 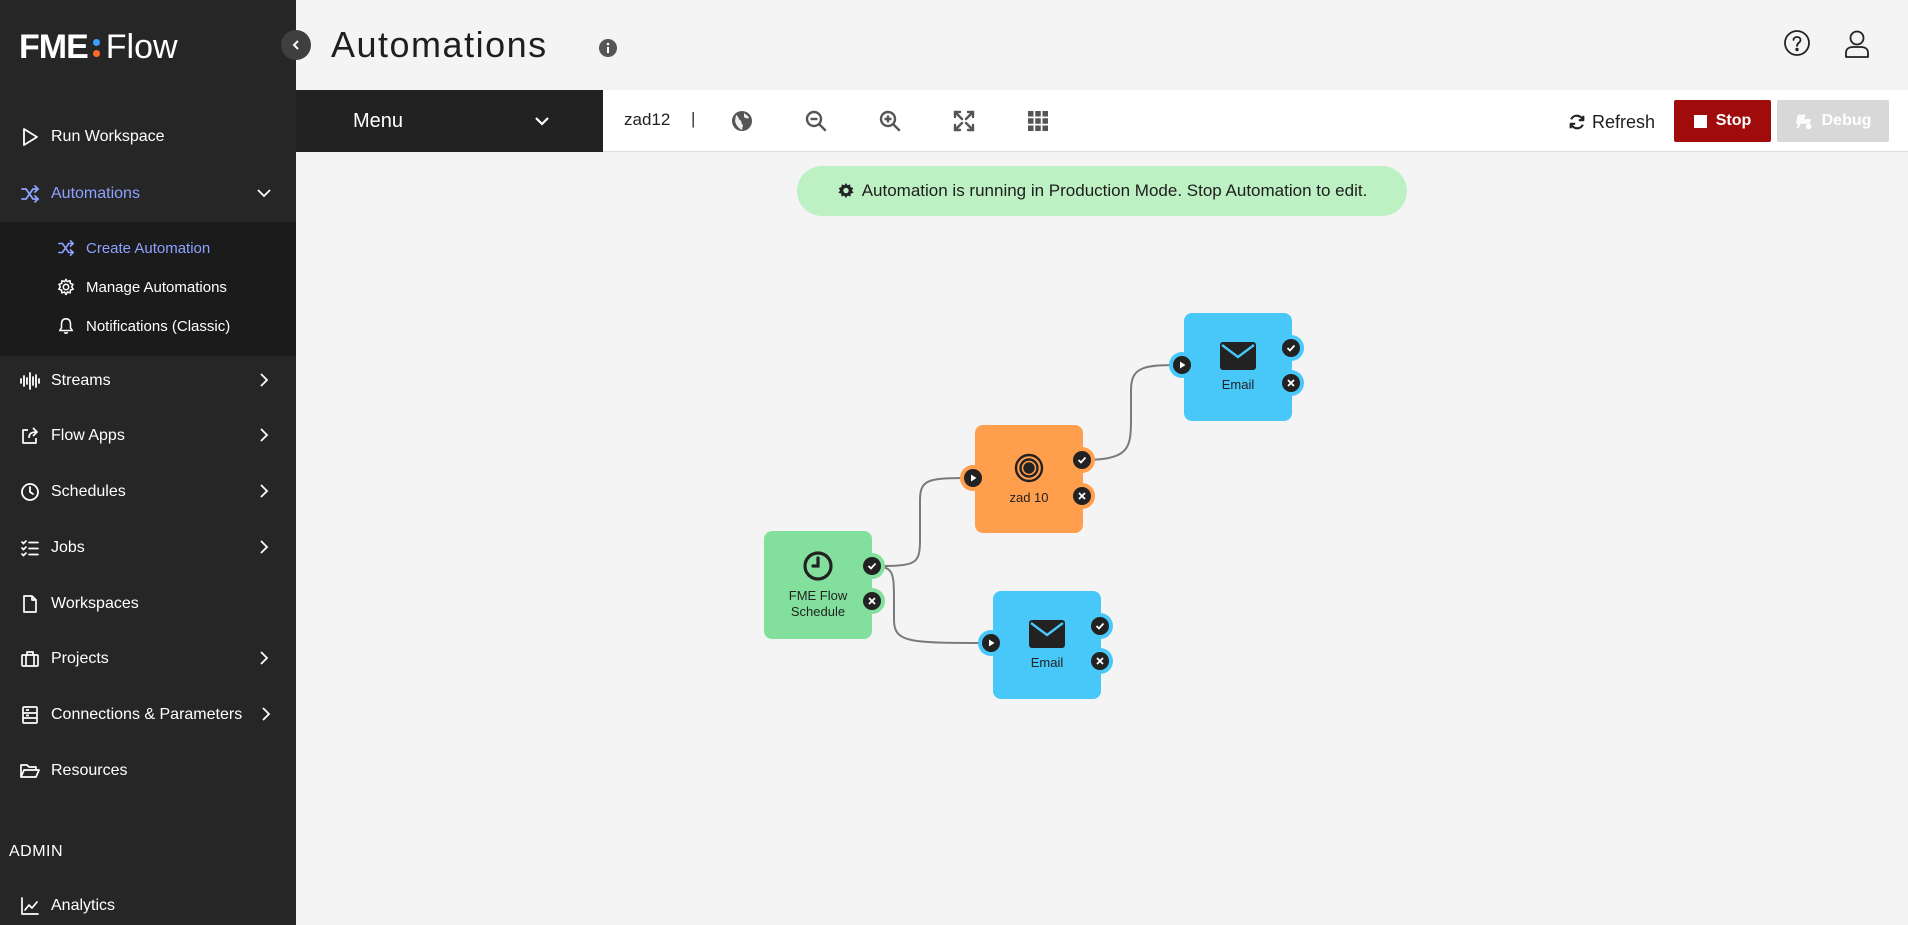 I want to click on sidebar-collapse-button, so click(x=296, y=45).